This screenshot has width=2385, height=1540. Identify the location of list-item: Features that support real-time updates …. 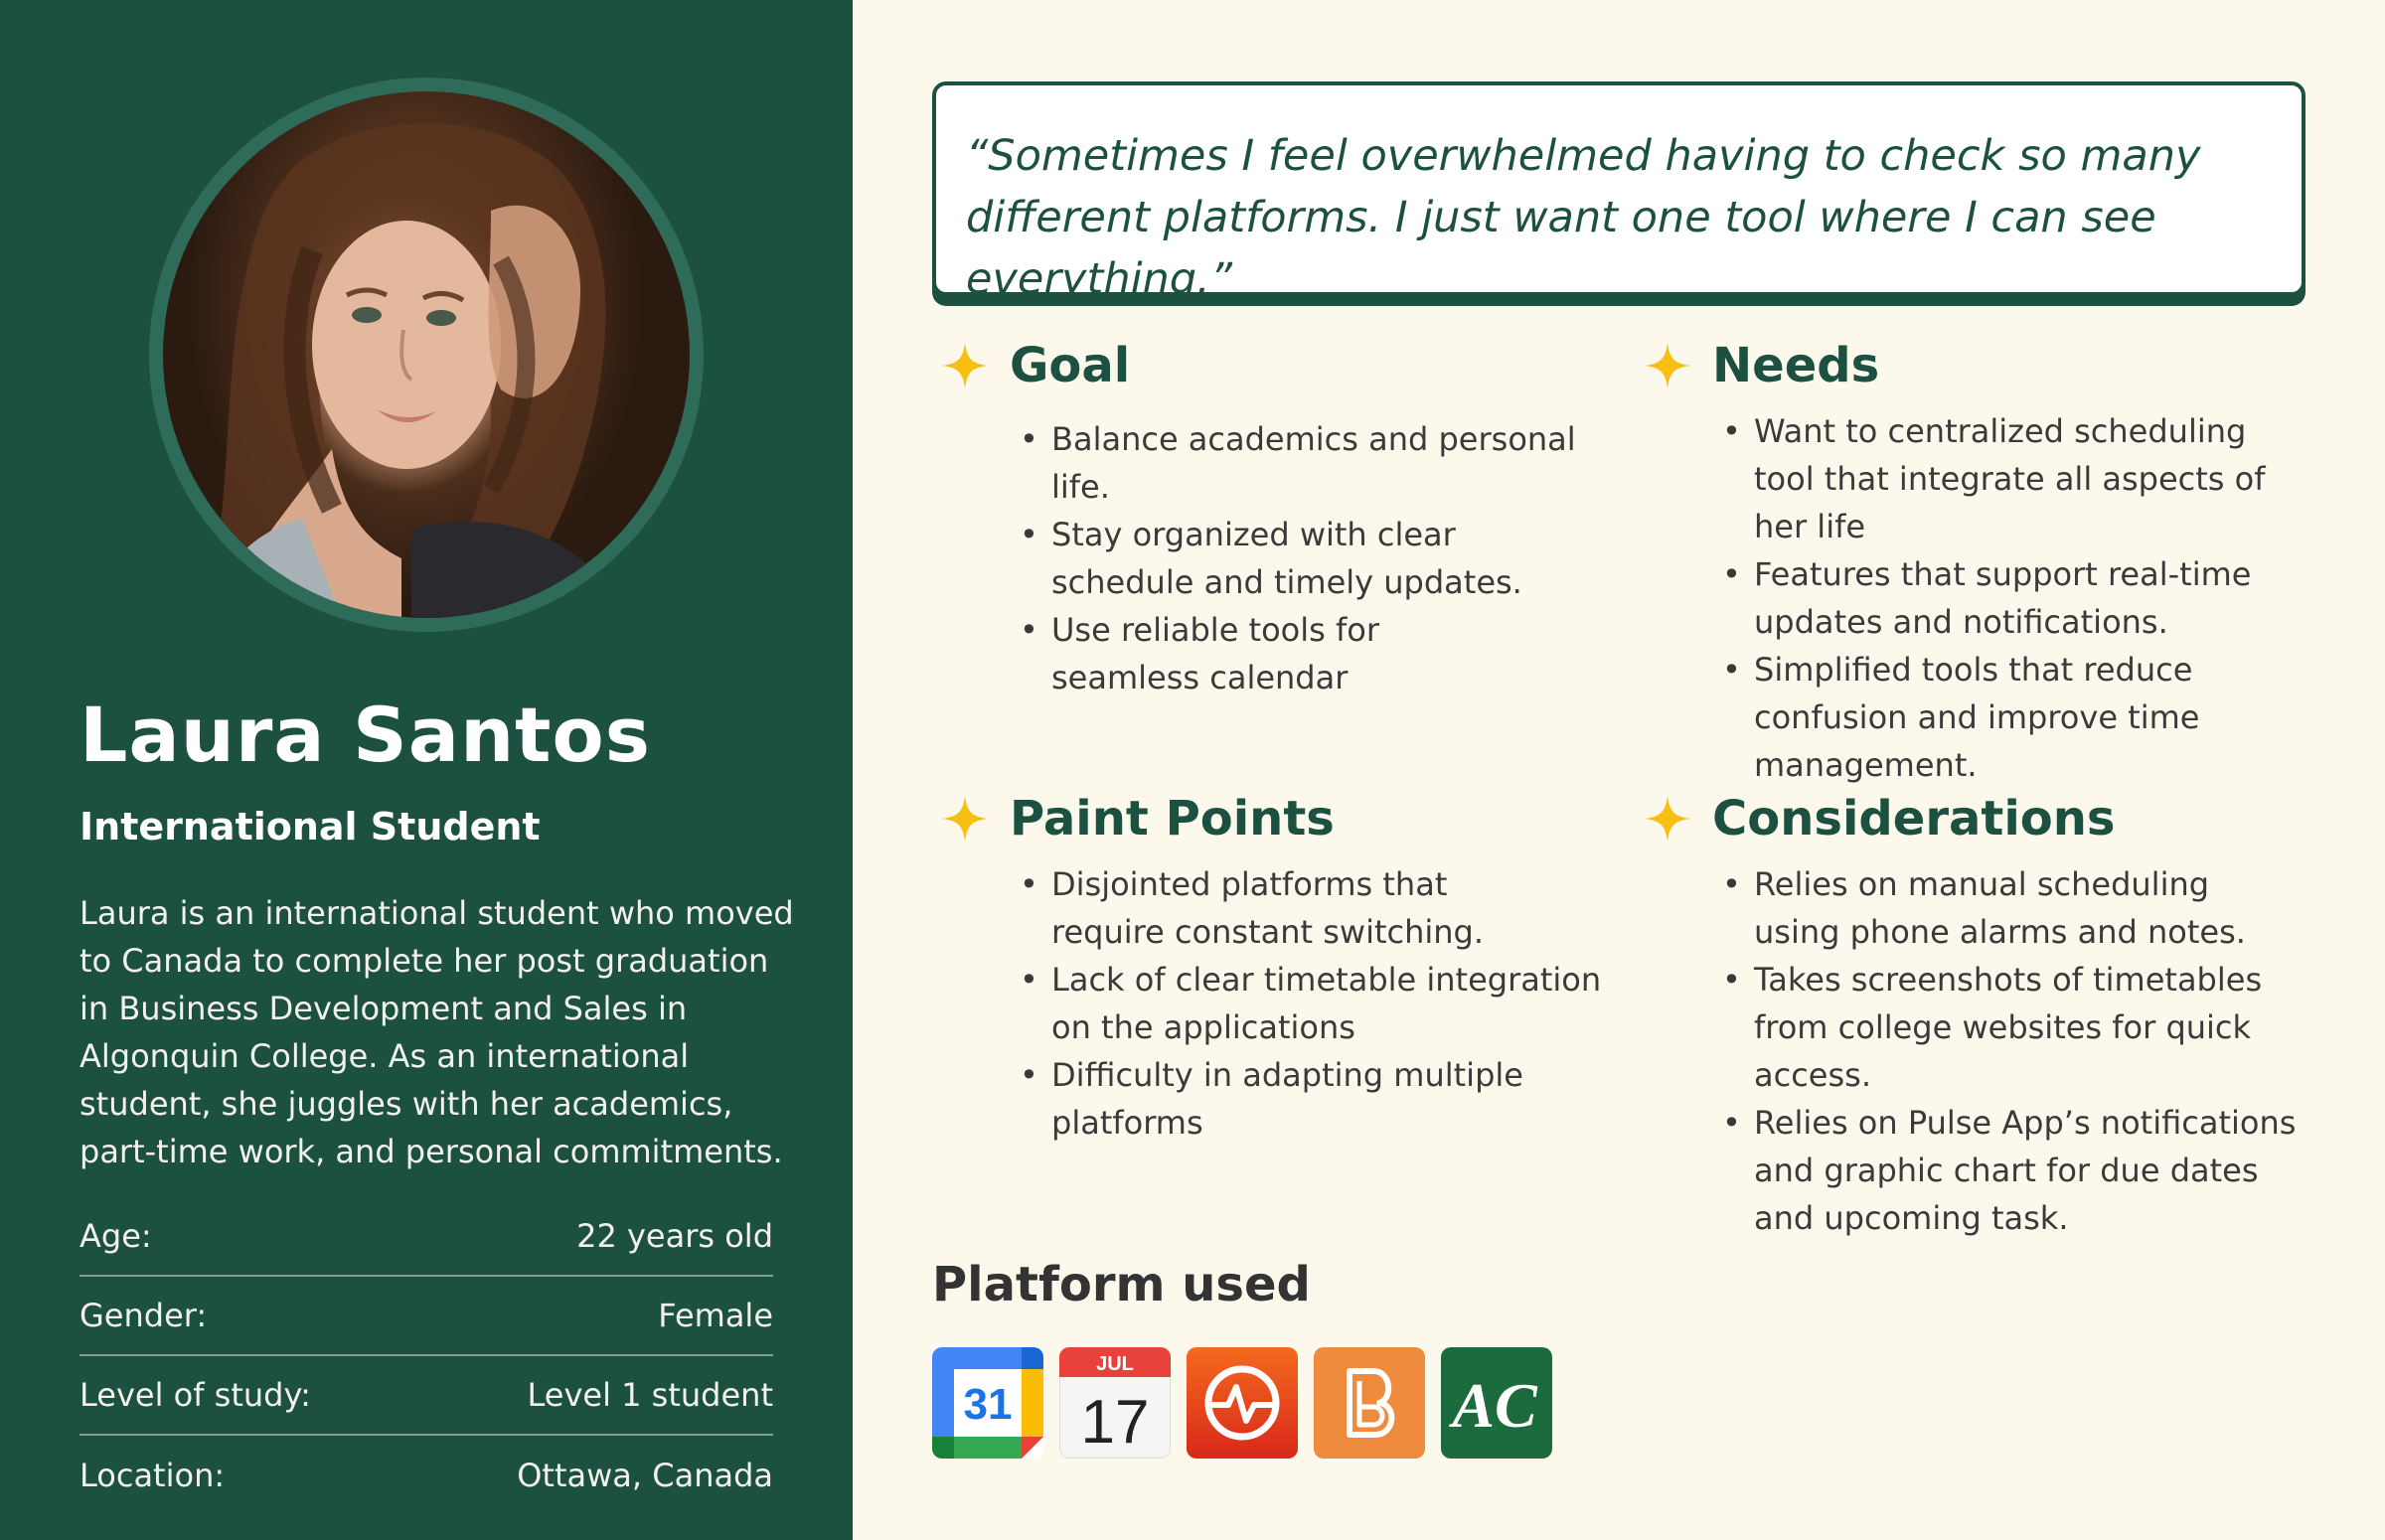
(1990, 598).